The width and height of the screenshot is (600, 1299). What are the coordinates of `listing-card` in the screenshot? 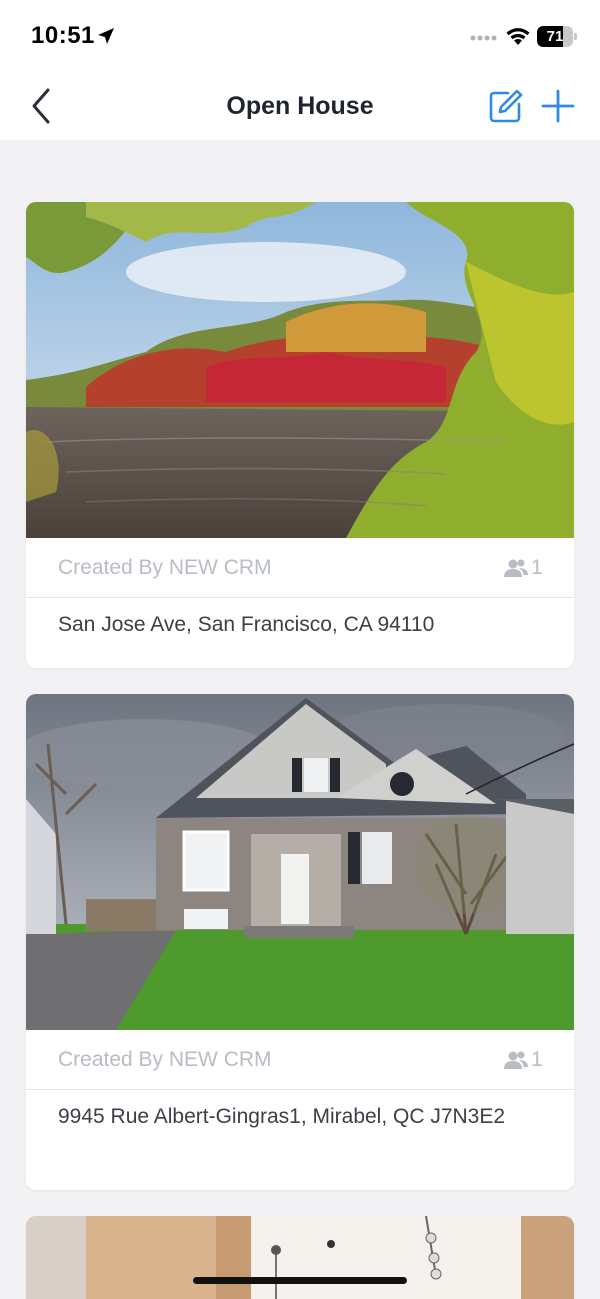 It's located at (300, 1257).